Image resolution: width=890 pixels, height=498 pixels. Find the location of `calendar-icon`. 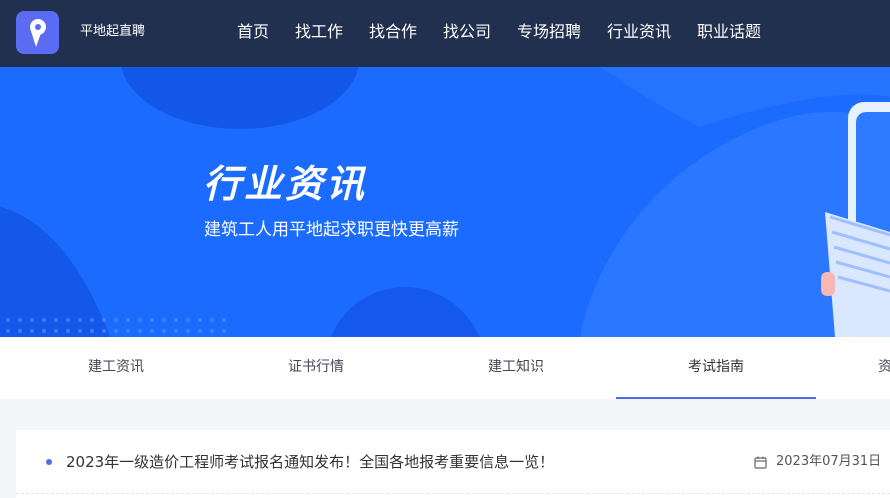

calendar-icon is located at coordinates (760, 463).